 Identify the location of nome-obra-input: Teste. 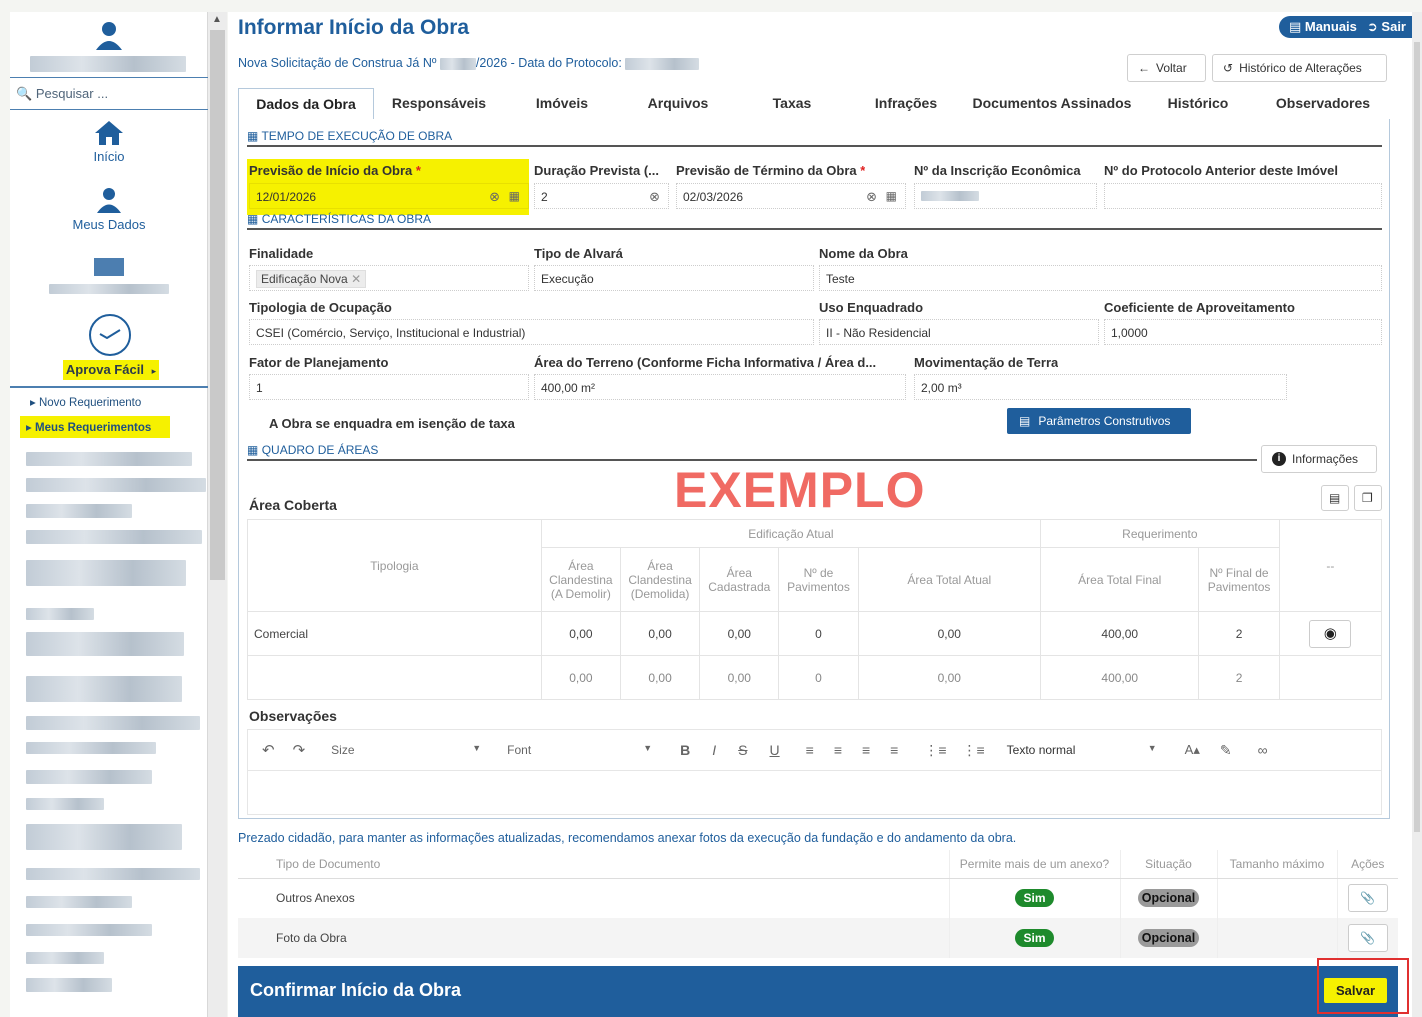
(1100, 278).